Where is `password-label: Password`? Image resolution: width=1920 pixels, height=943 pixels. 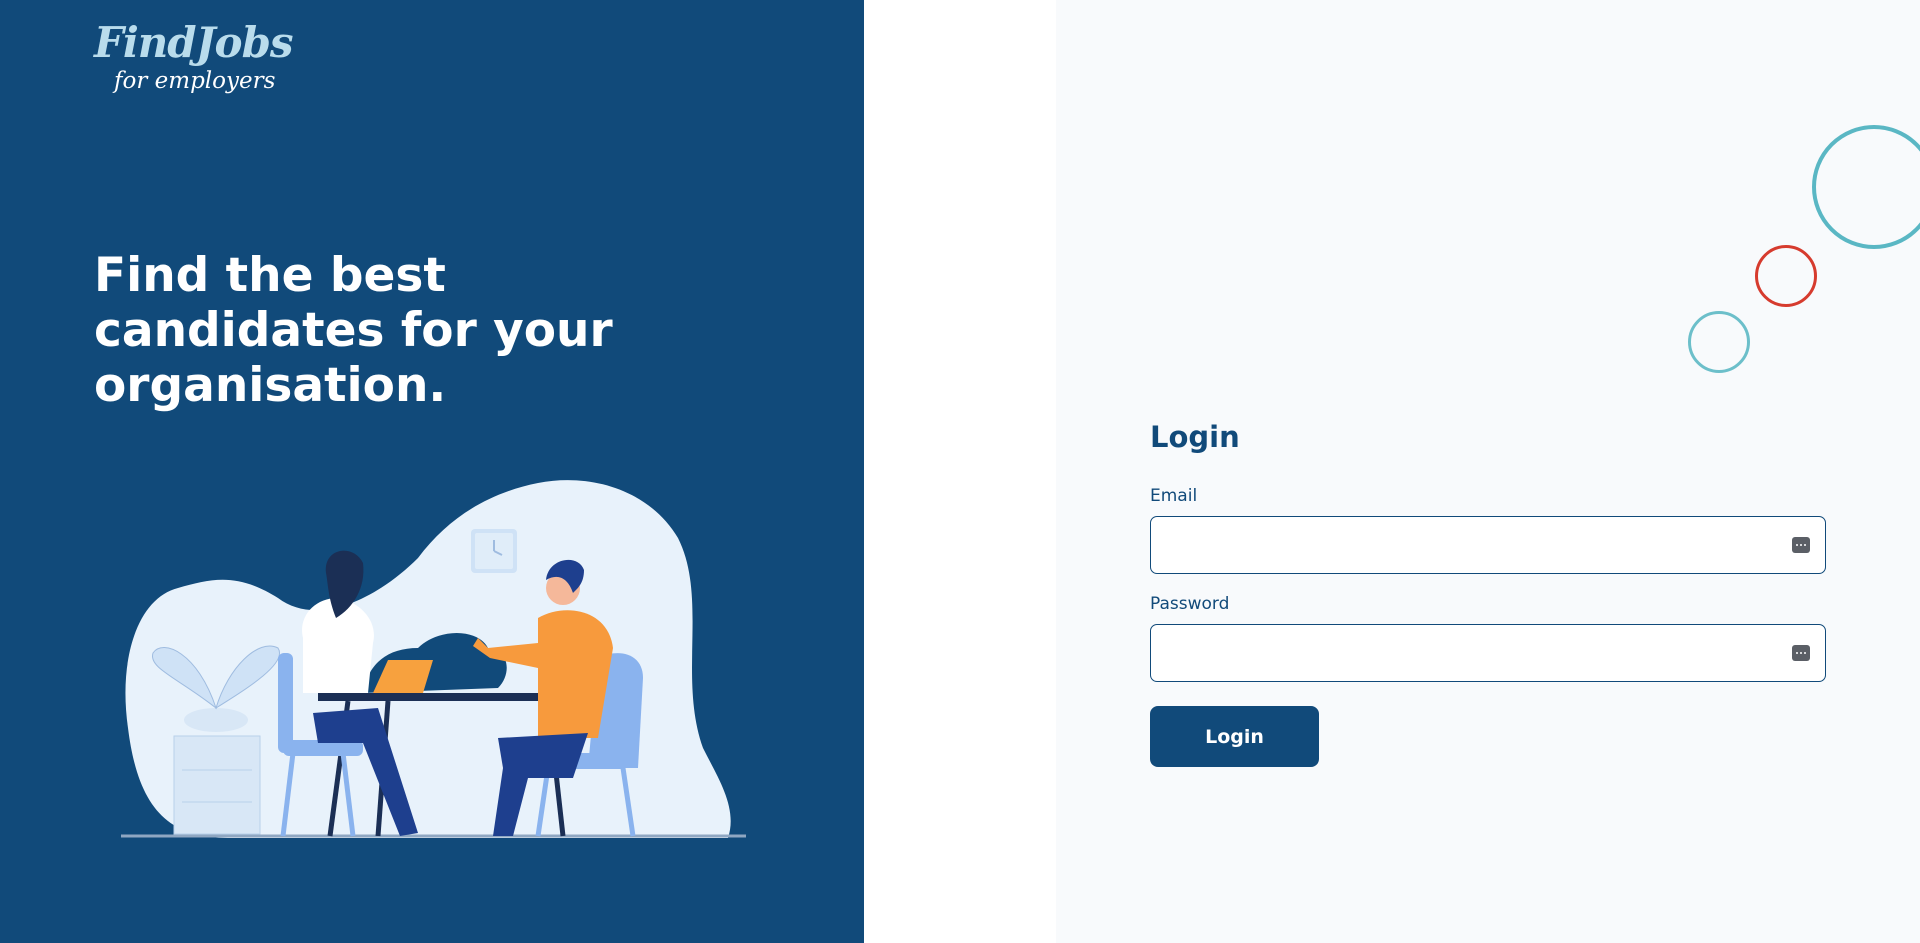 password-label: Password is located at coordinates (1190, 604).